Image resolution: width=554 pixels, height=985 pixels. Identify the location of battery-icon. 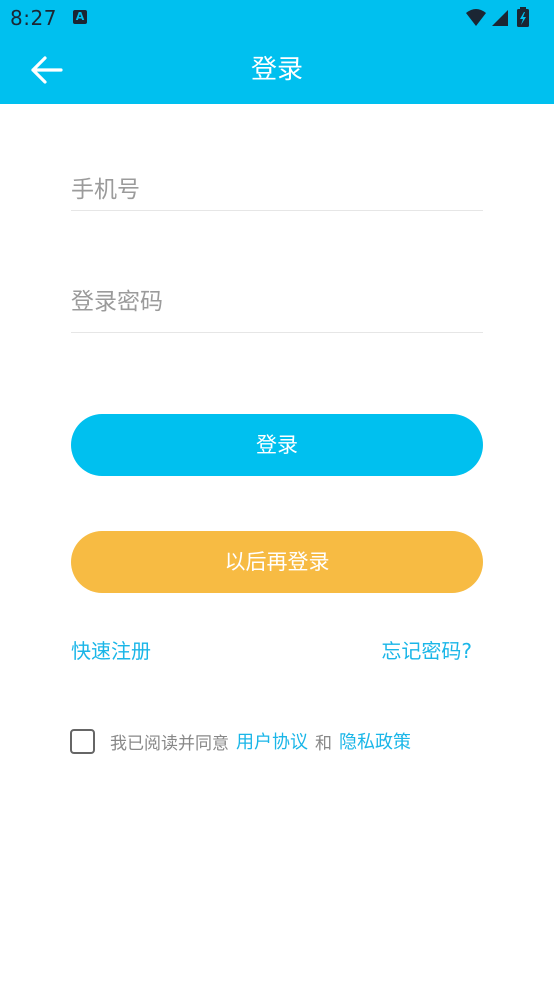
(523, 17).